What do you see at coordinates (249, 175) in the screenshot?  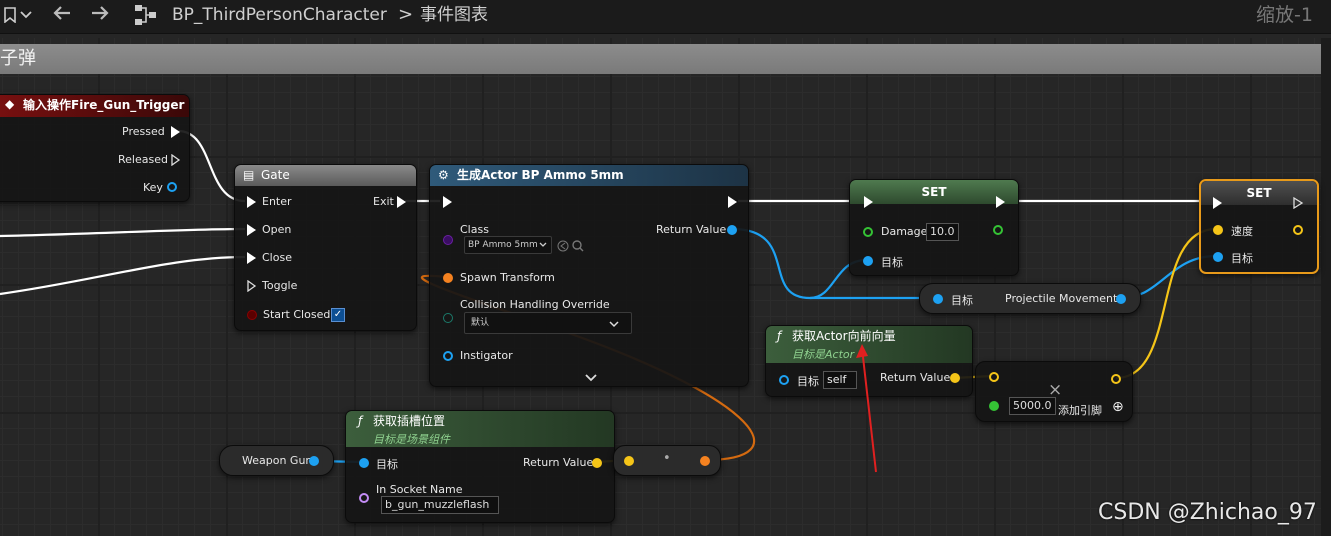 I see `gate-icon: ▤` at bounding box center [249, 175].